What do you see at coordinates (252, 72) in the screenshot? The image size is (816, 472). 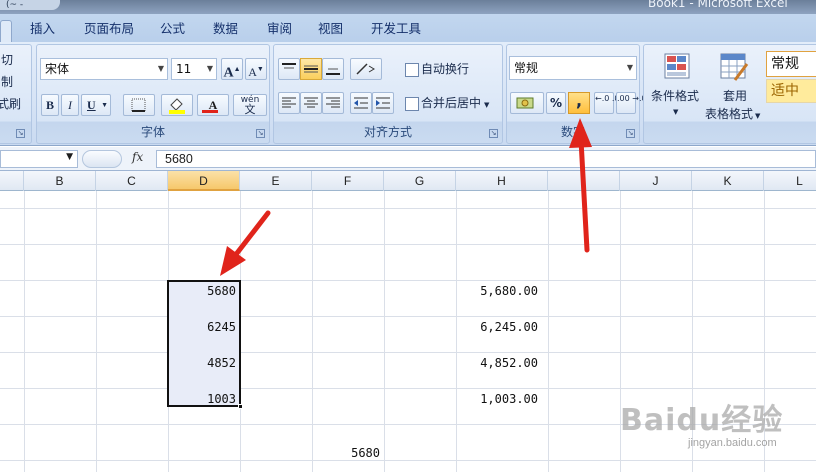 I see `shrink-font-label: A` at bounding box center [252, 72].